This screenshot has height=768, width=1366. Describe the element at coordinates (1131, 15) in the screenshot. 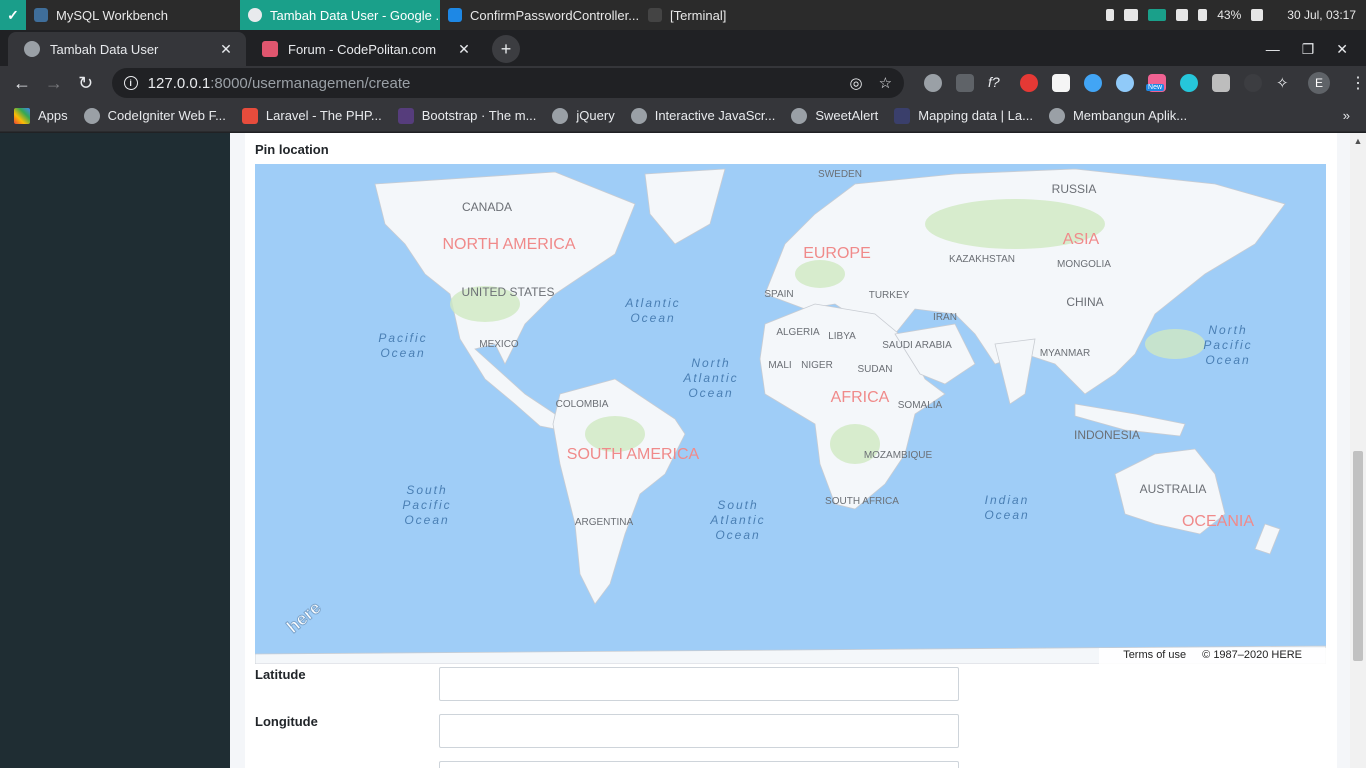

I see `wifi-icon` at that location.